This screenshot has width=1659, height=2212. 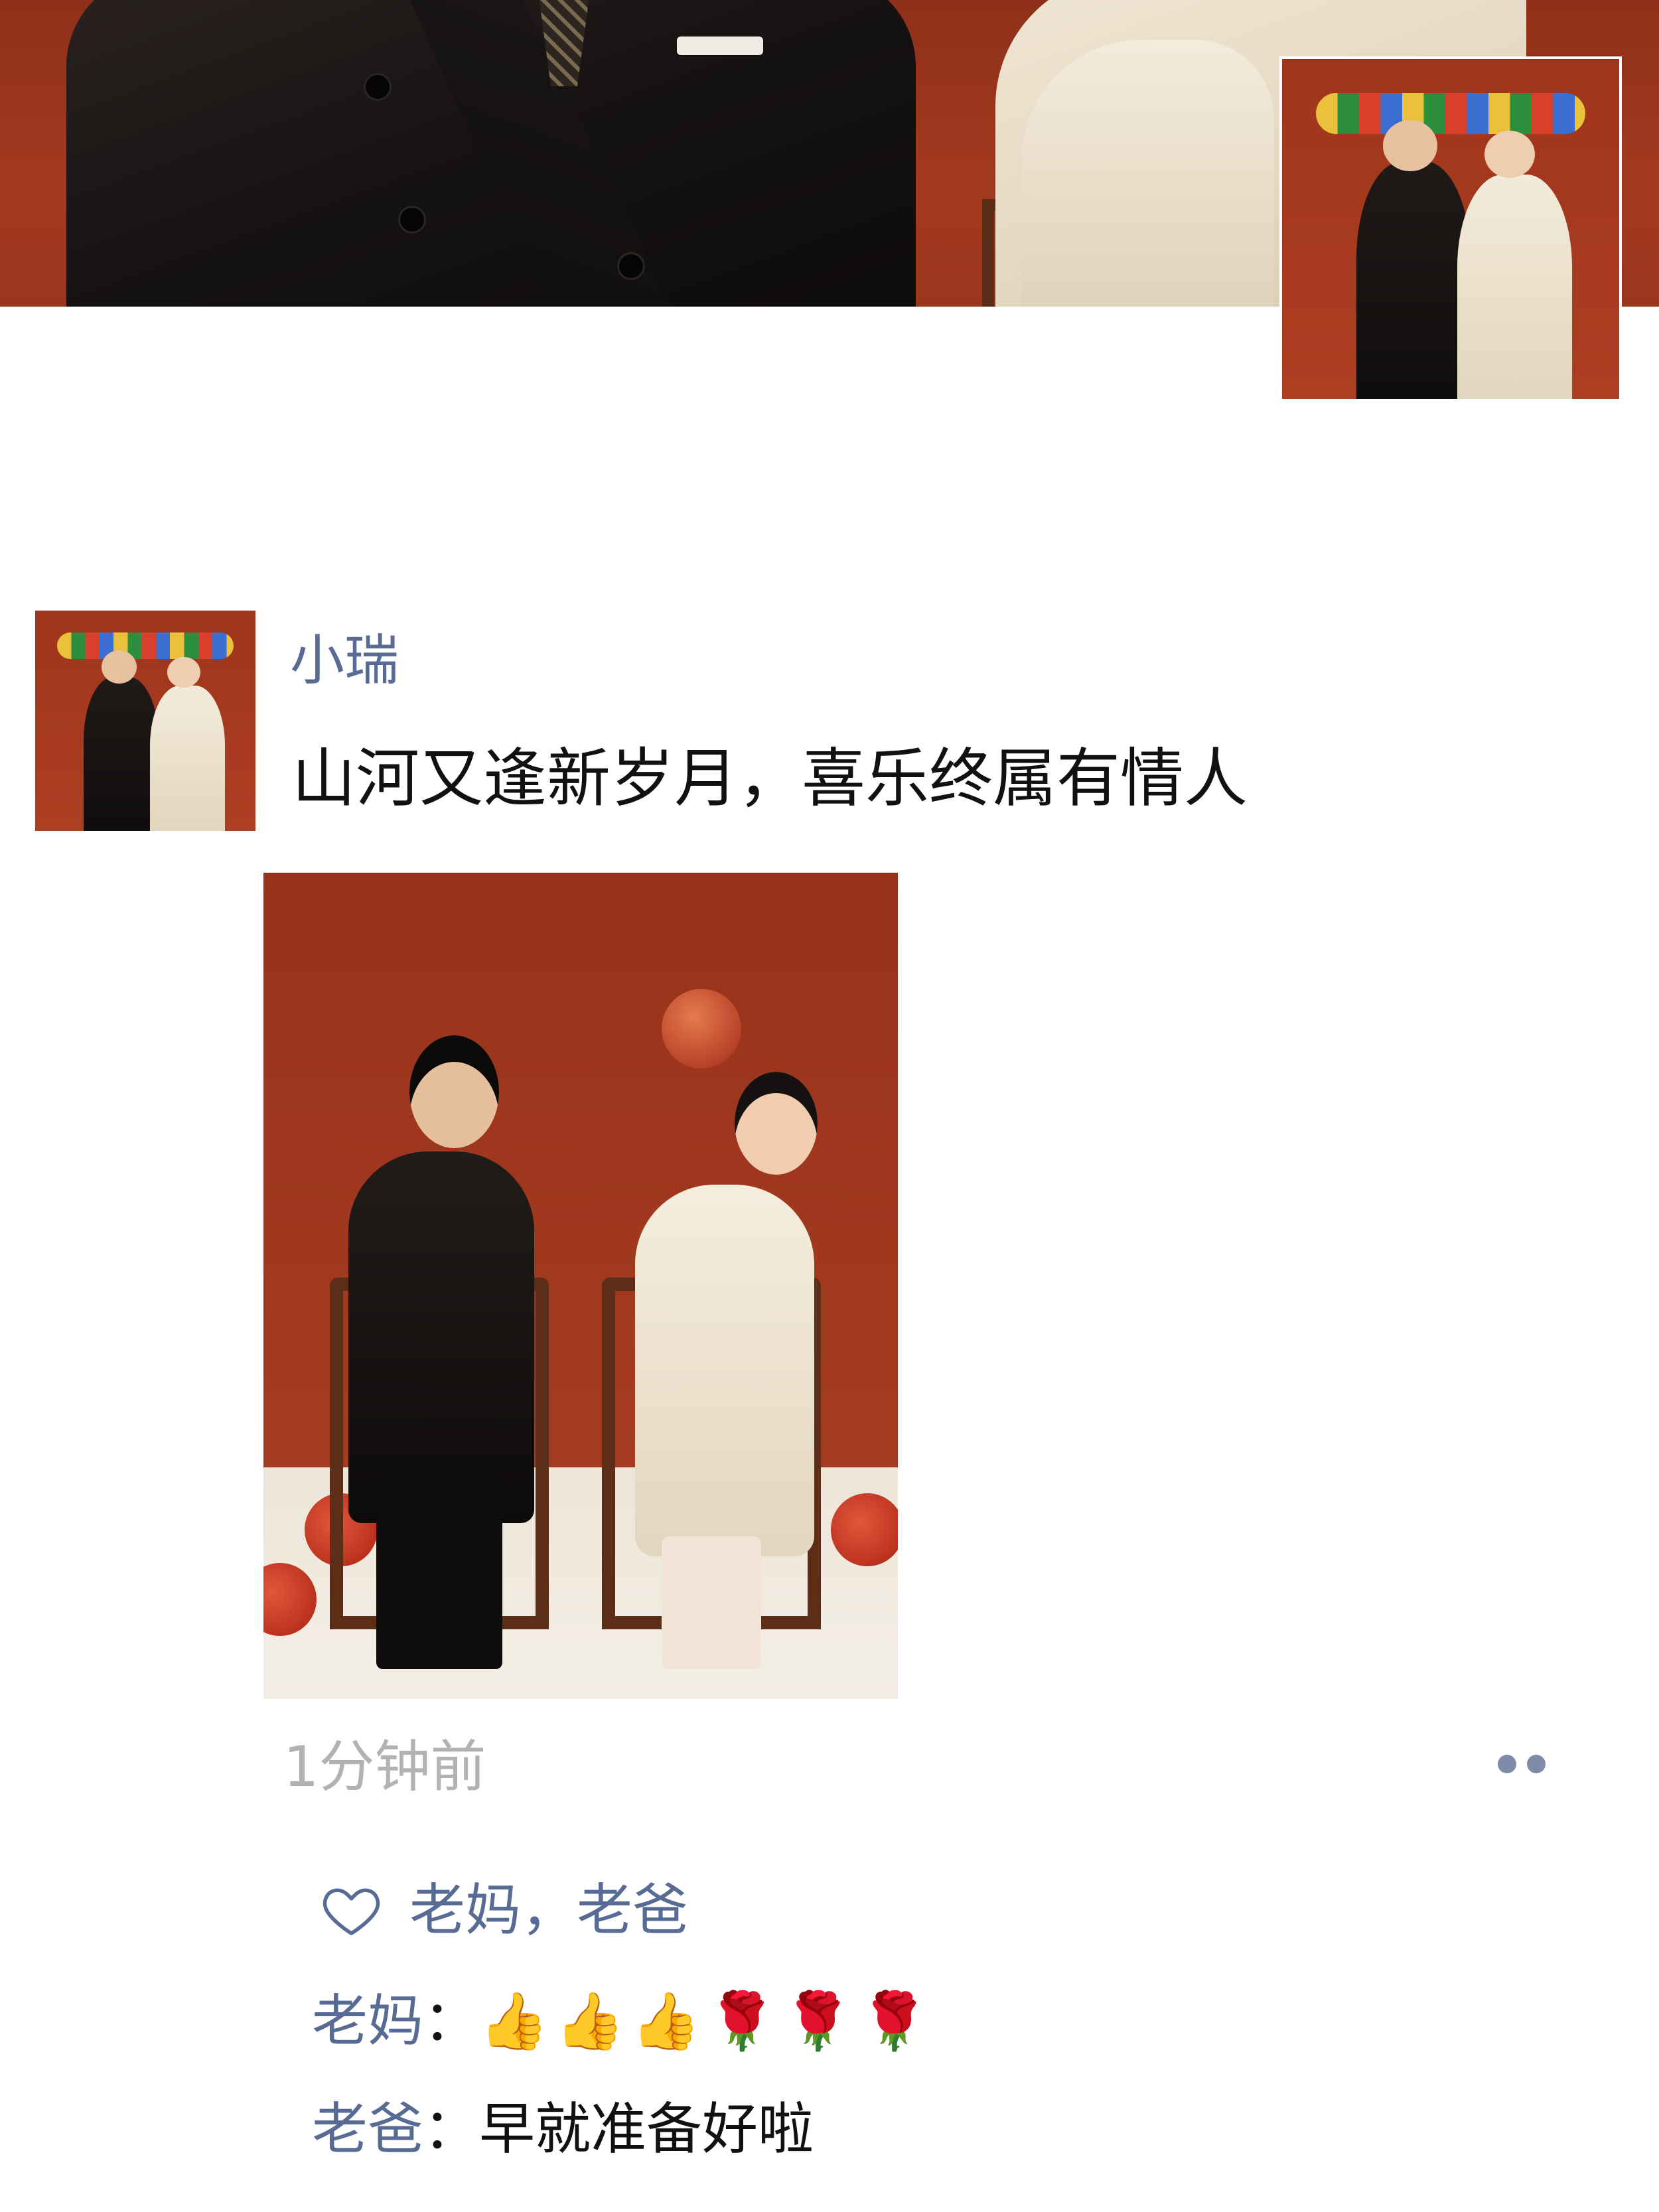 What do you see at coordinates (367, 2021) in the screenshot?
I see `comment-author: 老妈` at bounding box center [367, 2021].